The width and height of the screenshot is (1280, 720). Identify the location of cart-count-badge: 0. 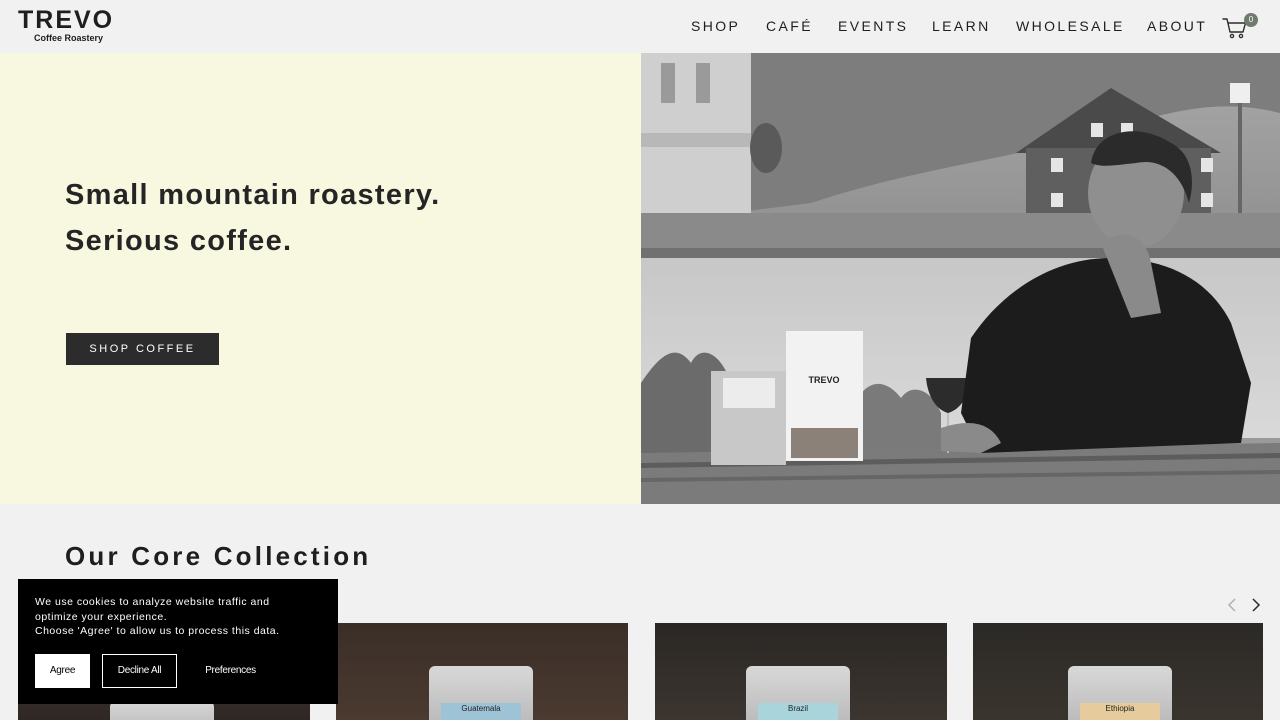
(1251, 20).